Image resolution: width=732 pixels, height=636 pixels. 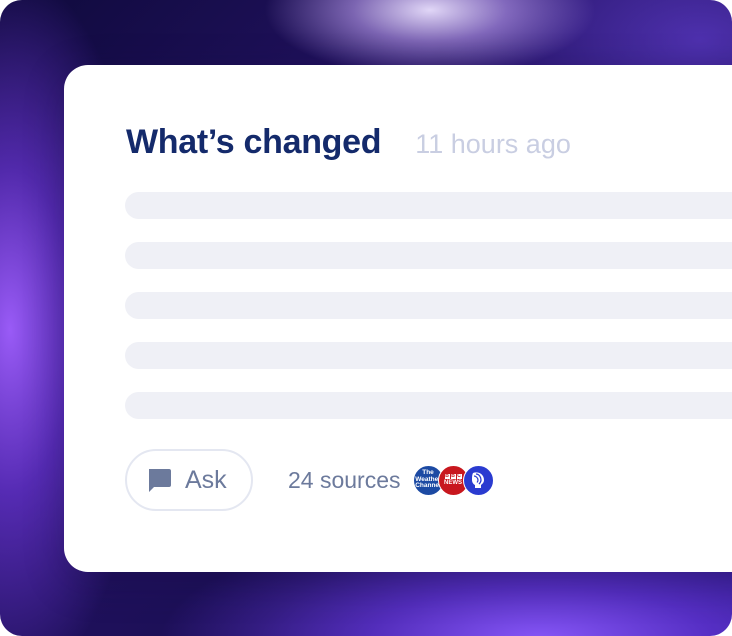 What do you see at coordinates (206, 479) in the screenshot?
I see `ask-label: Ask` at bounding box center [206, 479].